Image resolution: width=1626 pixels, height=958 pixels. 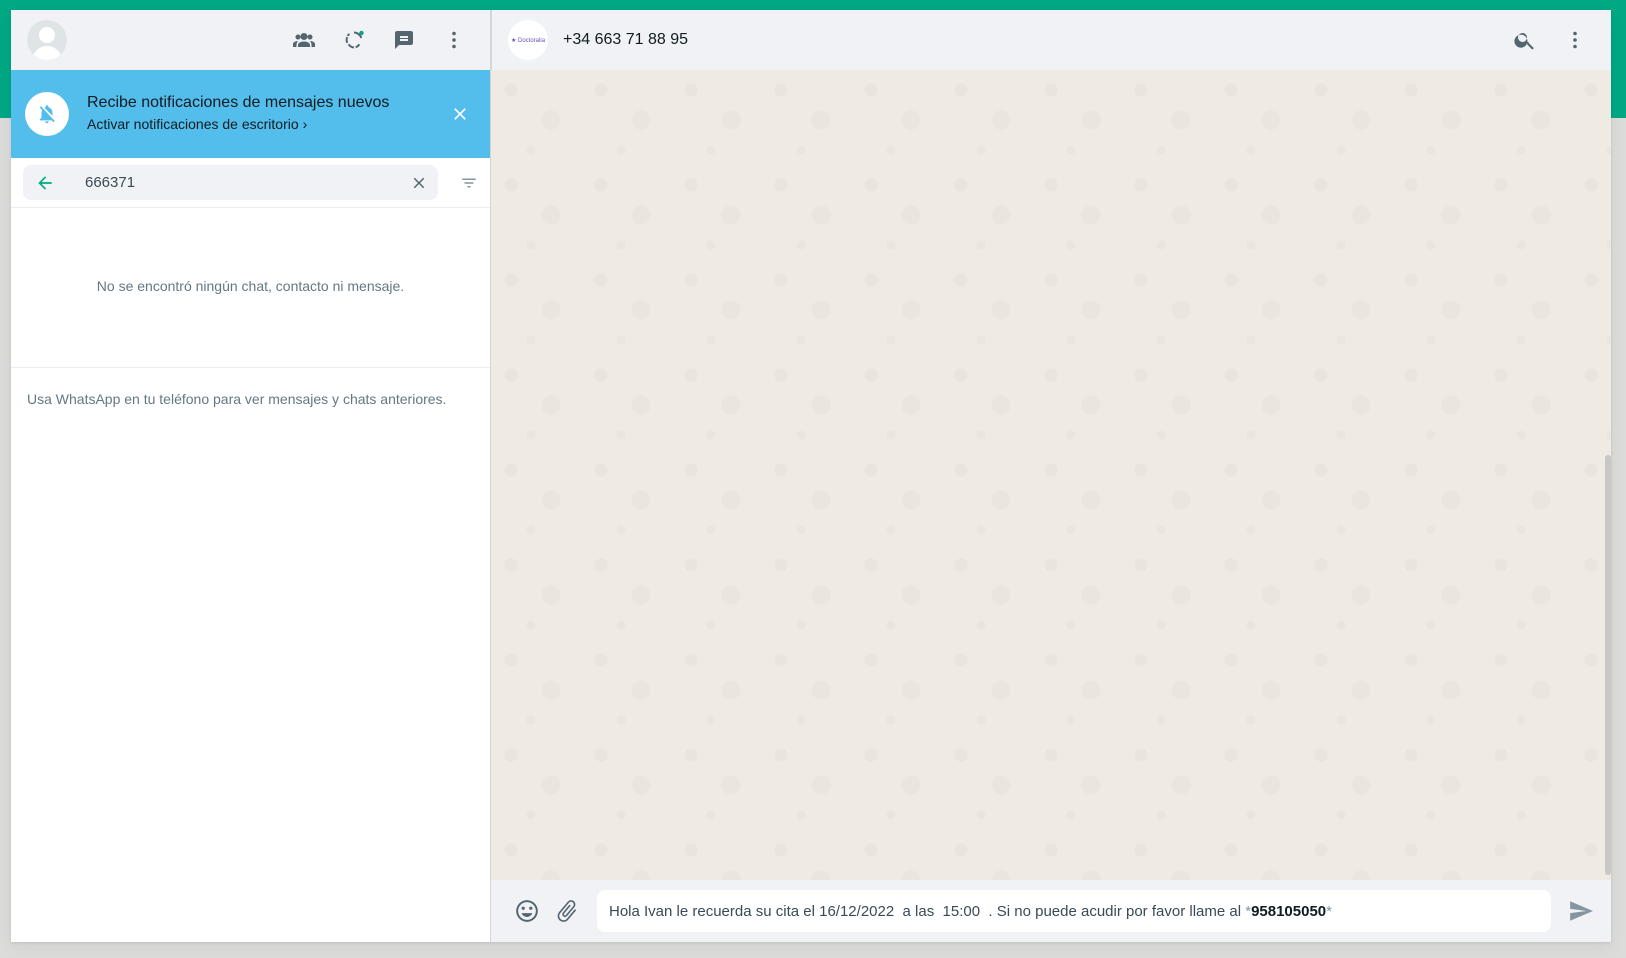 What do you see at coordinates (404, 40) in the screenshot?
I see `new-chat-icon` at bounding box center [404, 40].